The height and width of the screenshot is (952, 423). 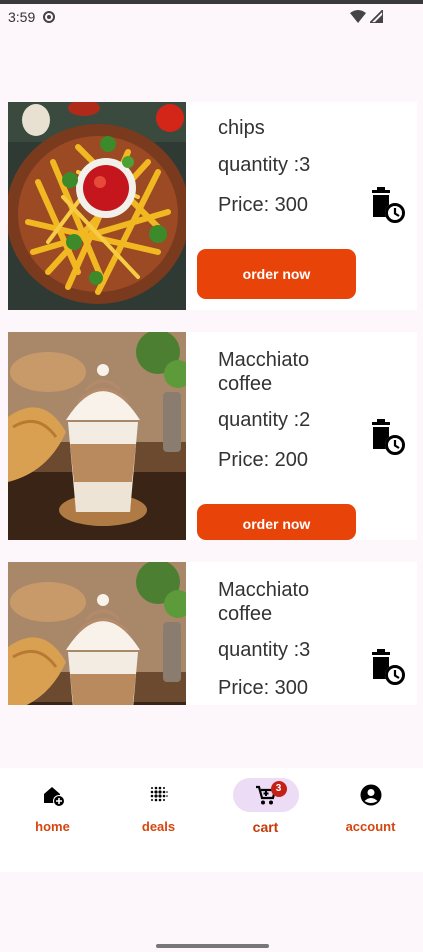 I want to click on bottom-navigation: home deals 3 cart account, so click(x=211, y=820).